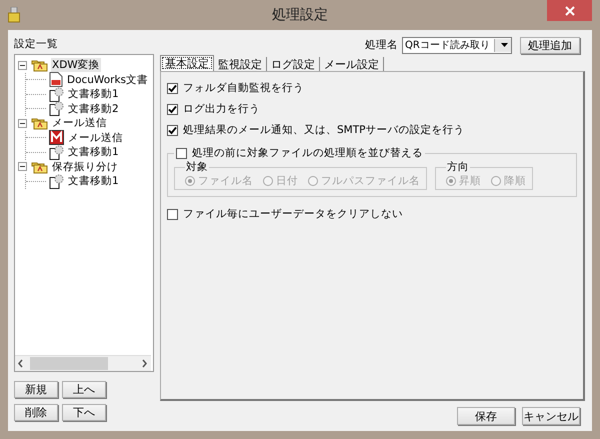 The image size is (600, 439). What do you see at coordinates (84, 389) in the screenshot?
I see `list-button: 上へ` at bounding box center [84, 389].